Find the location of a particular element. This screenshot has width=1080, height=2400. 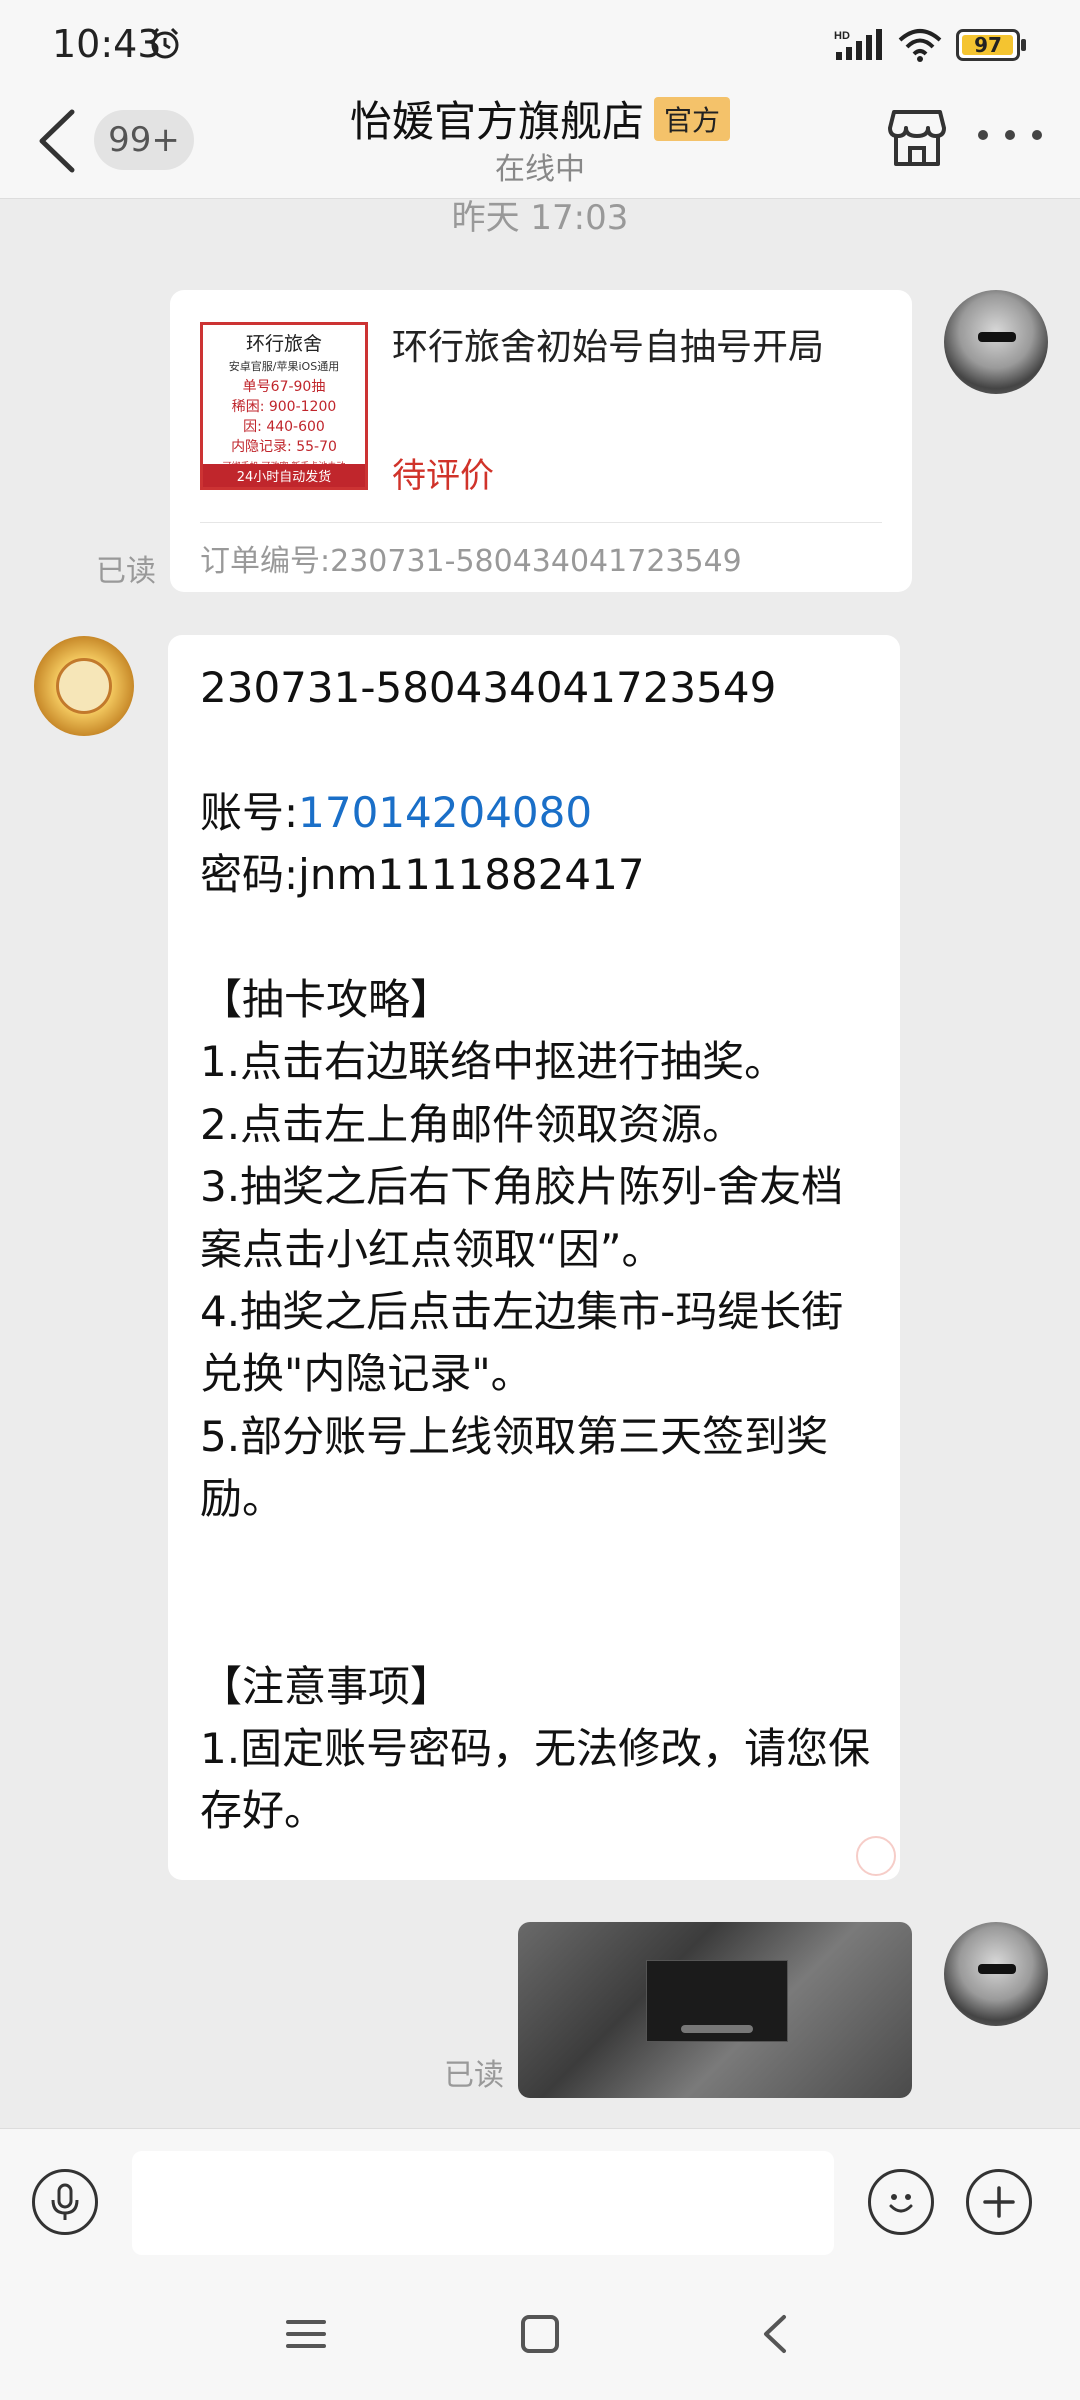

screenshot-dialog is located at coordinates (717, 2001).